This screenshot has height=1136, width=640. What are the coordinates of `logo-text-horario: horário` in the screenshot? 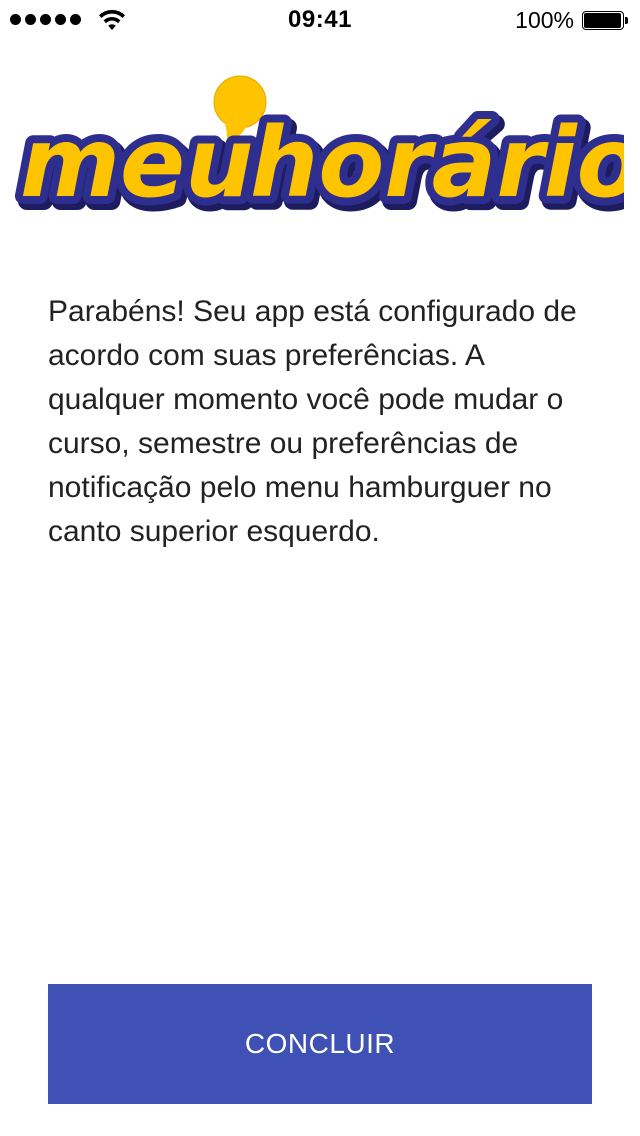 It's located at (437, 163).